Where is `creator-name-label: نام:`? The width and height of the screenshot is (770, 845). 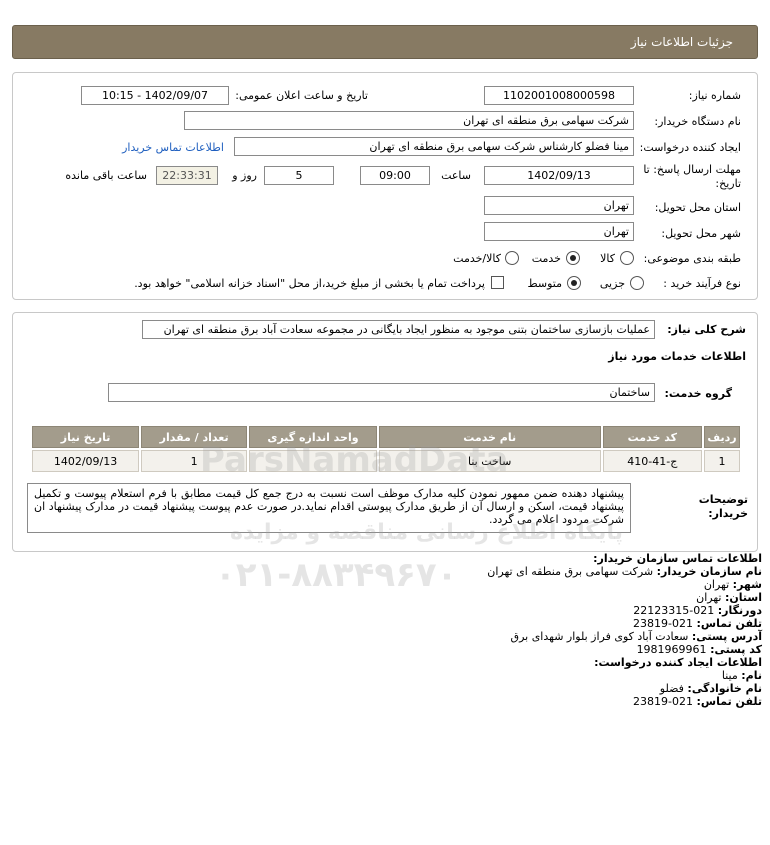 creator-name-label: نام: is located at coordinates (751, 675).